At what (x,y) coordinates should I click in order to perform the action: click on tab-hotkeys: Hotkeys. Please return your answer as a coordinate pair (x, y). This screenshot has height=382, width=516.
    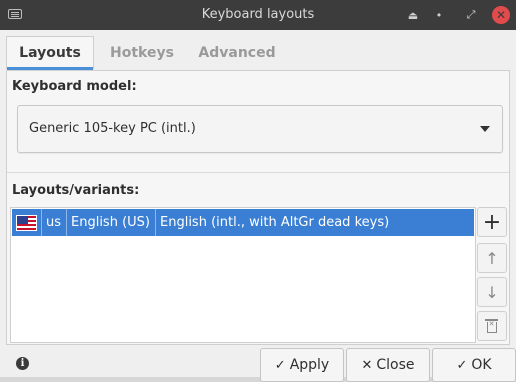
    Looking at the image, I should click on (142, 52).